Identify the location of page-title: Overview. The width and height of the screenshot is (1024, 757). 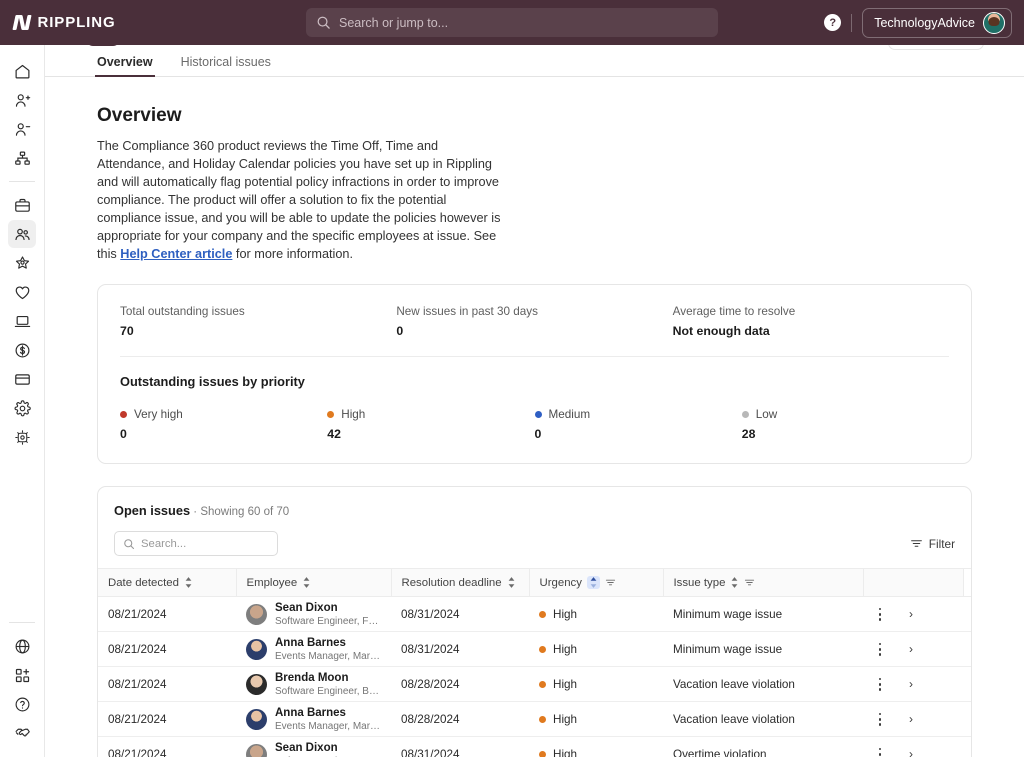
(139, 115).